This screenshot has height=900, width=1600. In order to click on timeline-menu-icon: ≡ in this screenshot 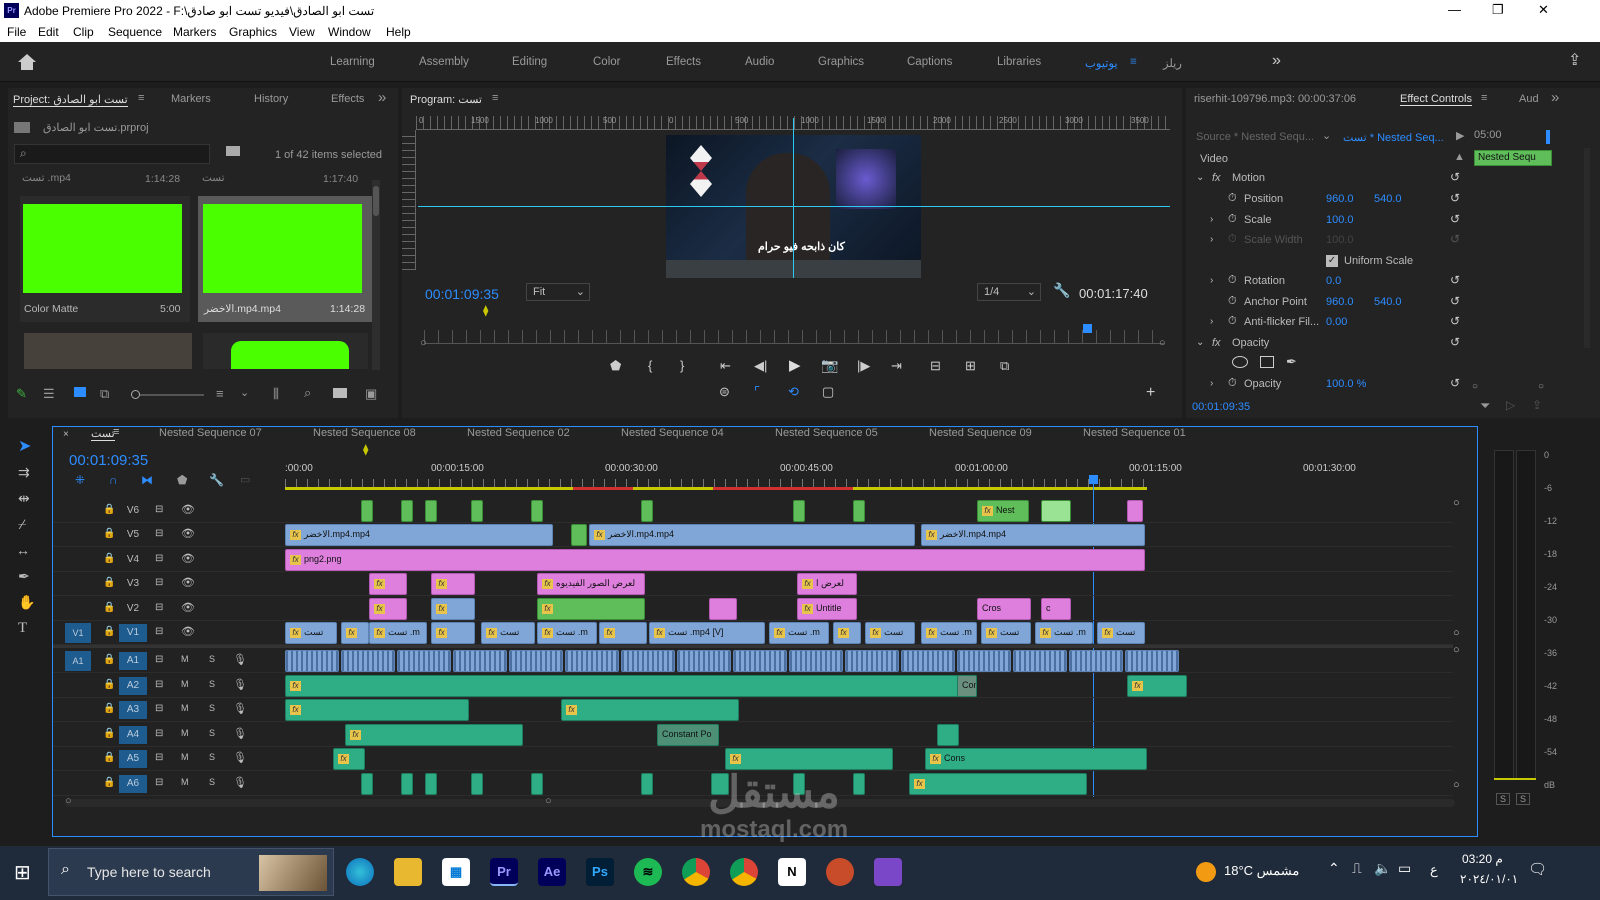, I will do `click(116, 432)`.